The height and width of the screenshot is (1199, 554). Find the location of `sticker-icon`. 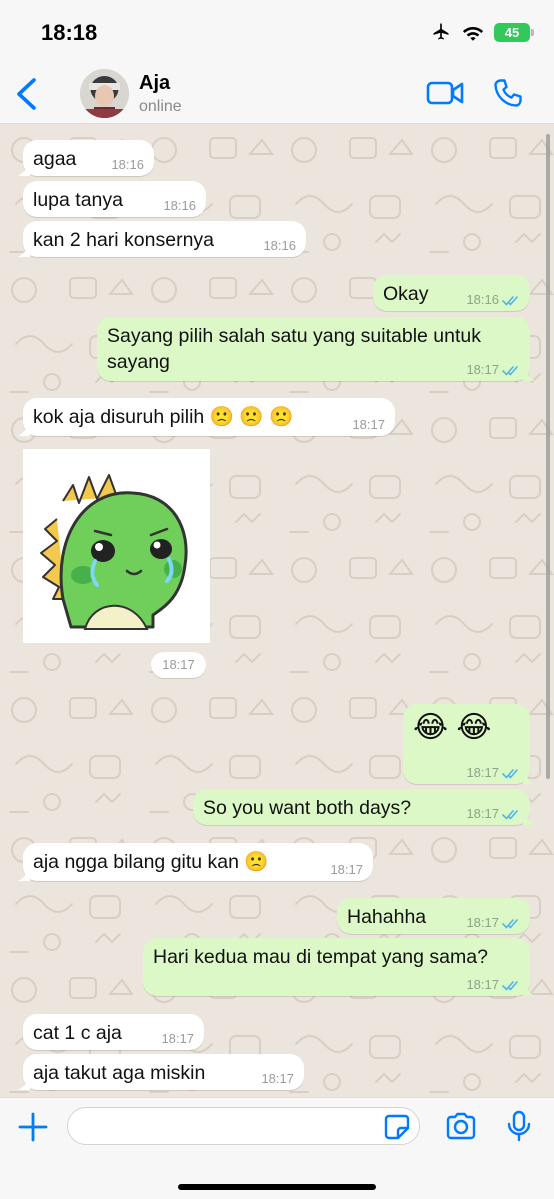

sticker-icon is located at coordinates (397, 1127).